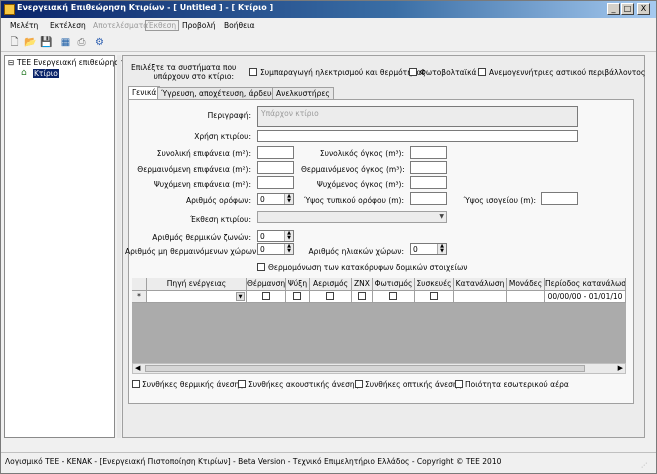  I want to click on ventilation-cell, so click(331, 297).